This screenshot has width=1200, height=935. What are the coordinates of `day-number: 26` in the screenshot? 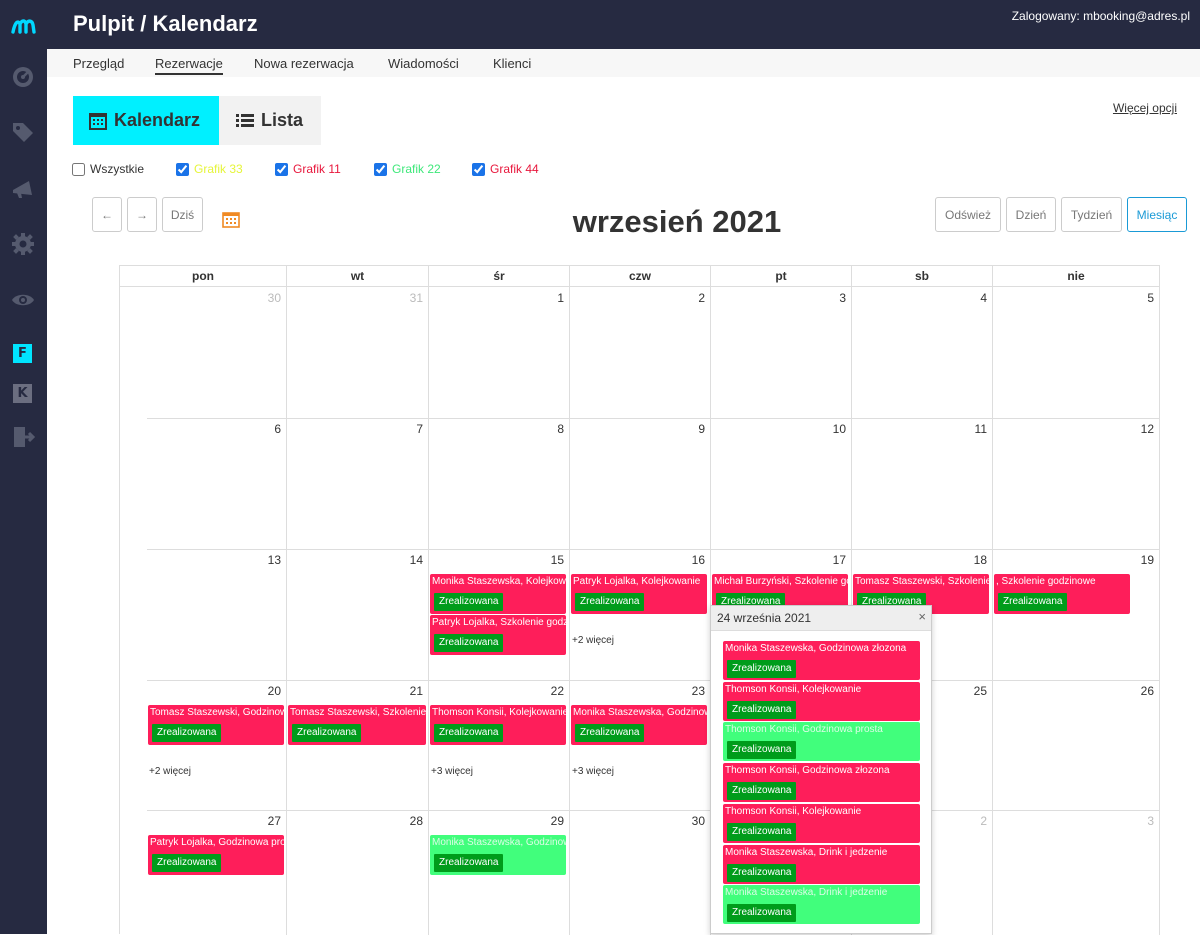 It's located at (1139, 691).